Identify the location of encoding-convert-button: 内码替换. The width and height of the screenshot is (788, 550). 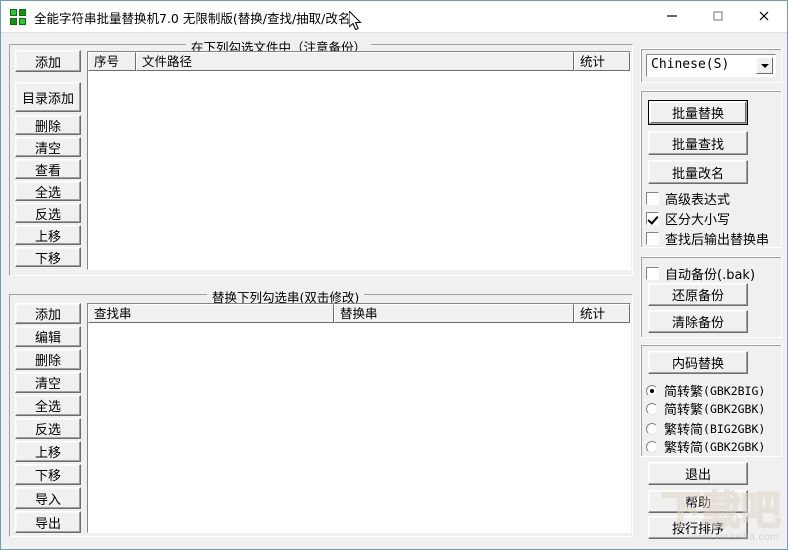
(698, 362).